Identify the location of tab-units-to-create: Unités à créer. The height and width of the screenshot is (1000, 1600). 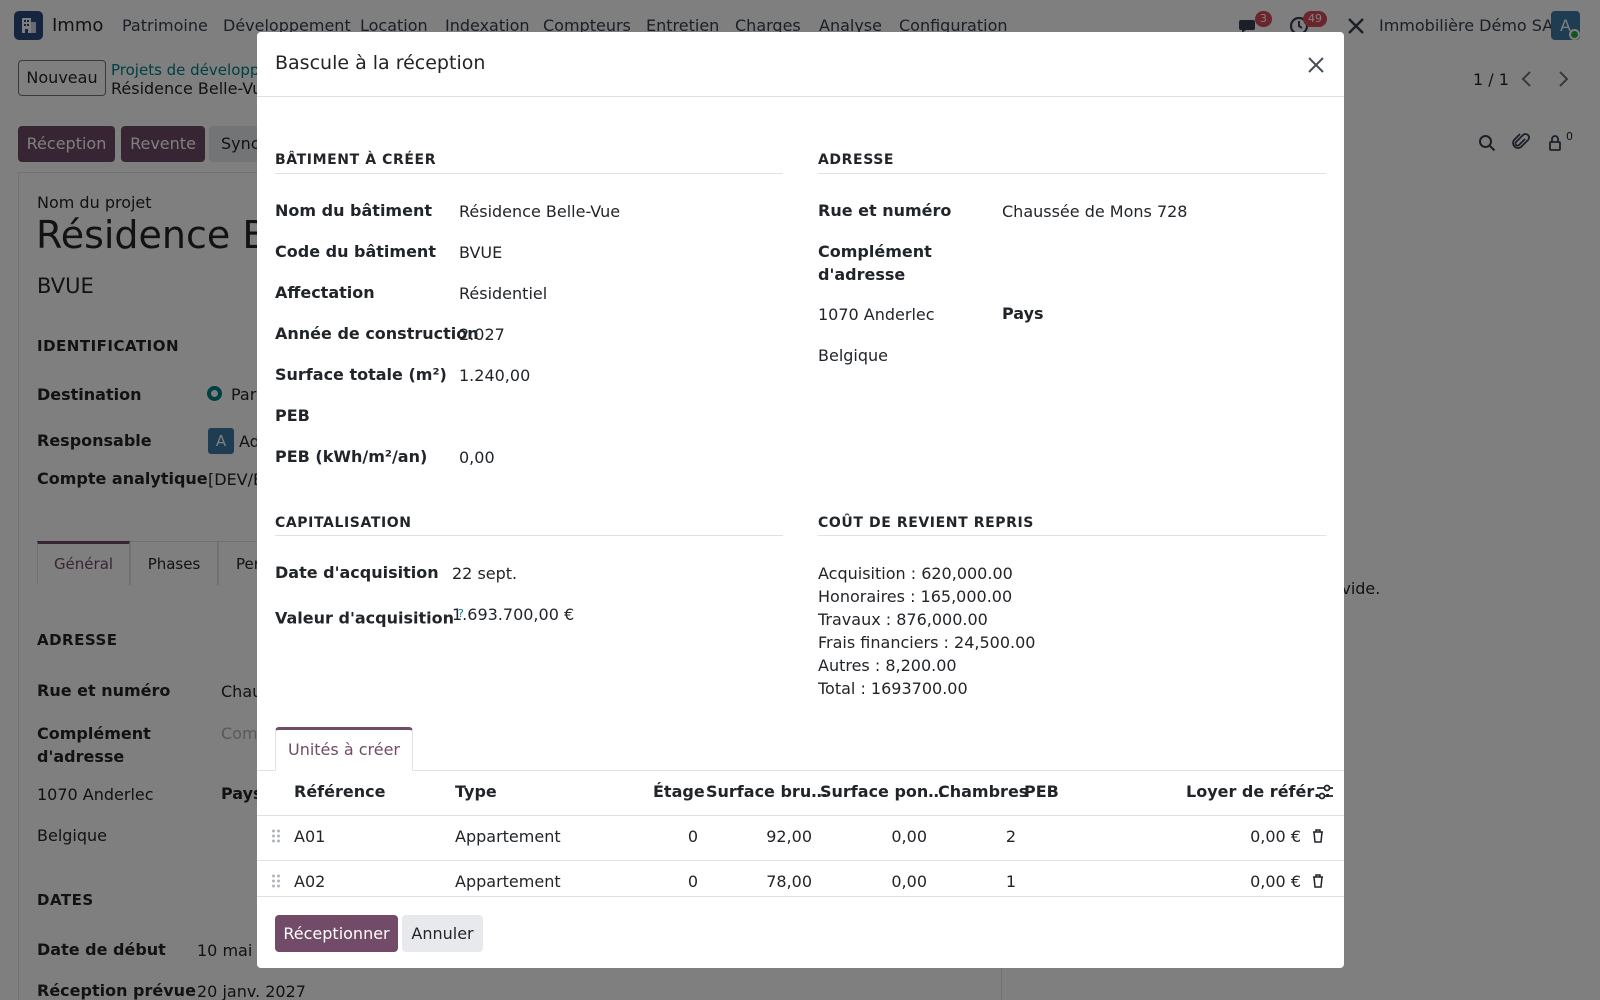
(344, 749).